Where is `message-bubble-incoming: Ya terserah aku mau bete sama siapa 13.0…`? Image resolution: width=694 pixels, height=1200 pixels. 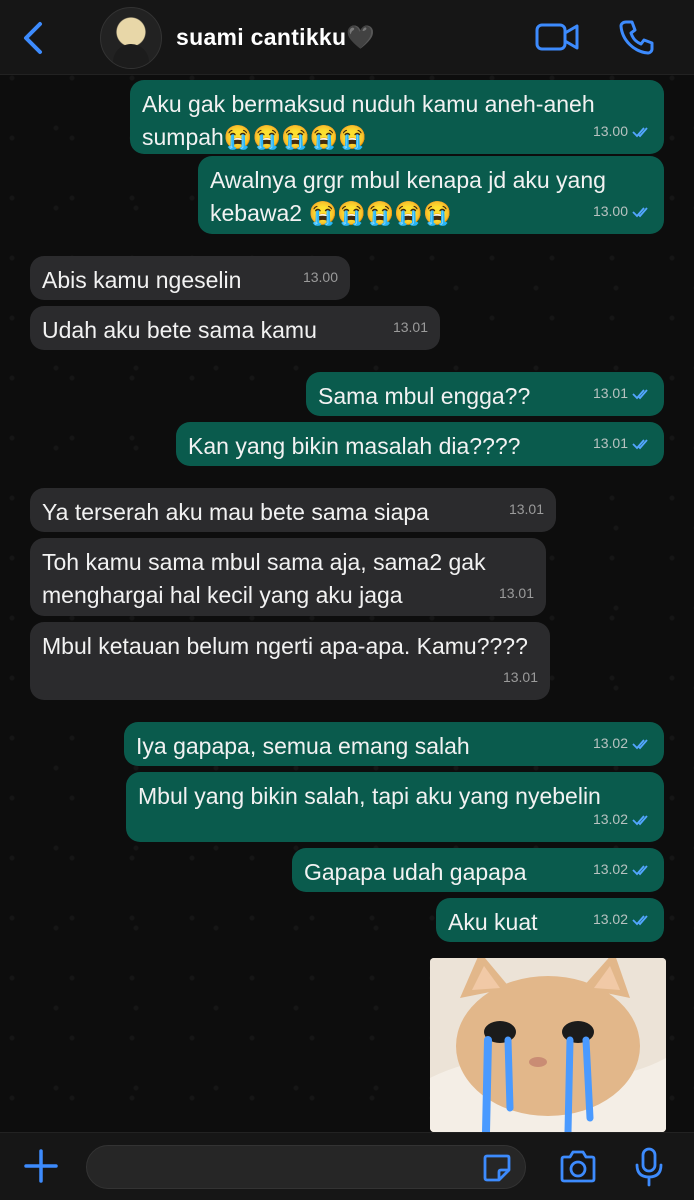 message-bubble-incoming: Ya terserah aku mau bete sama siapa 13.0… is located at coordinates (293, 510).